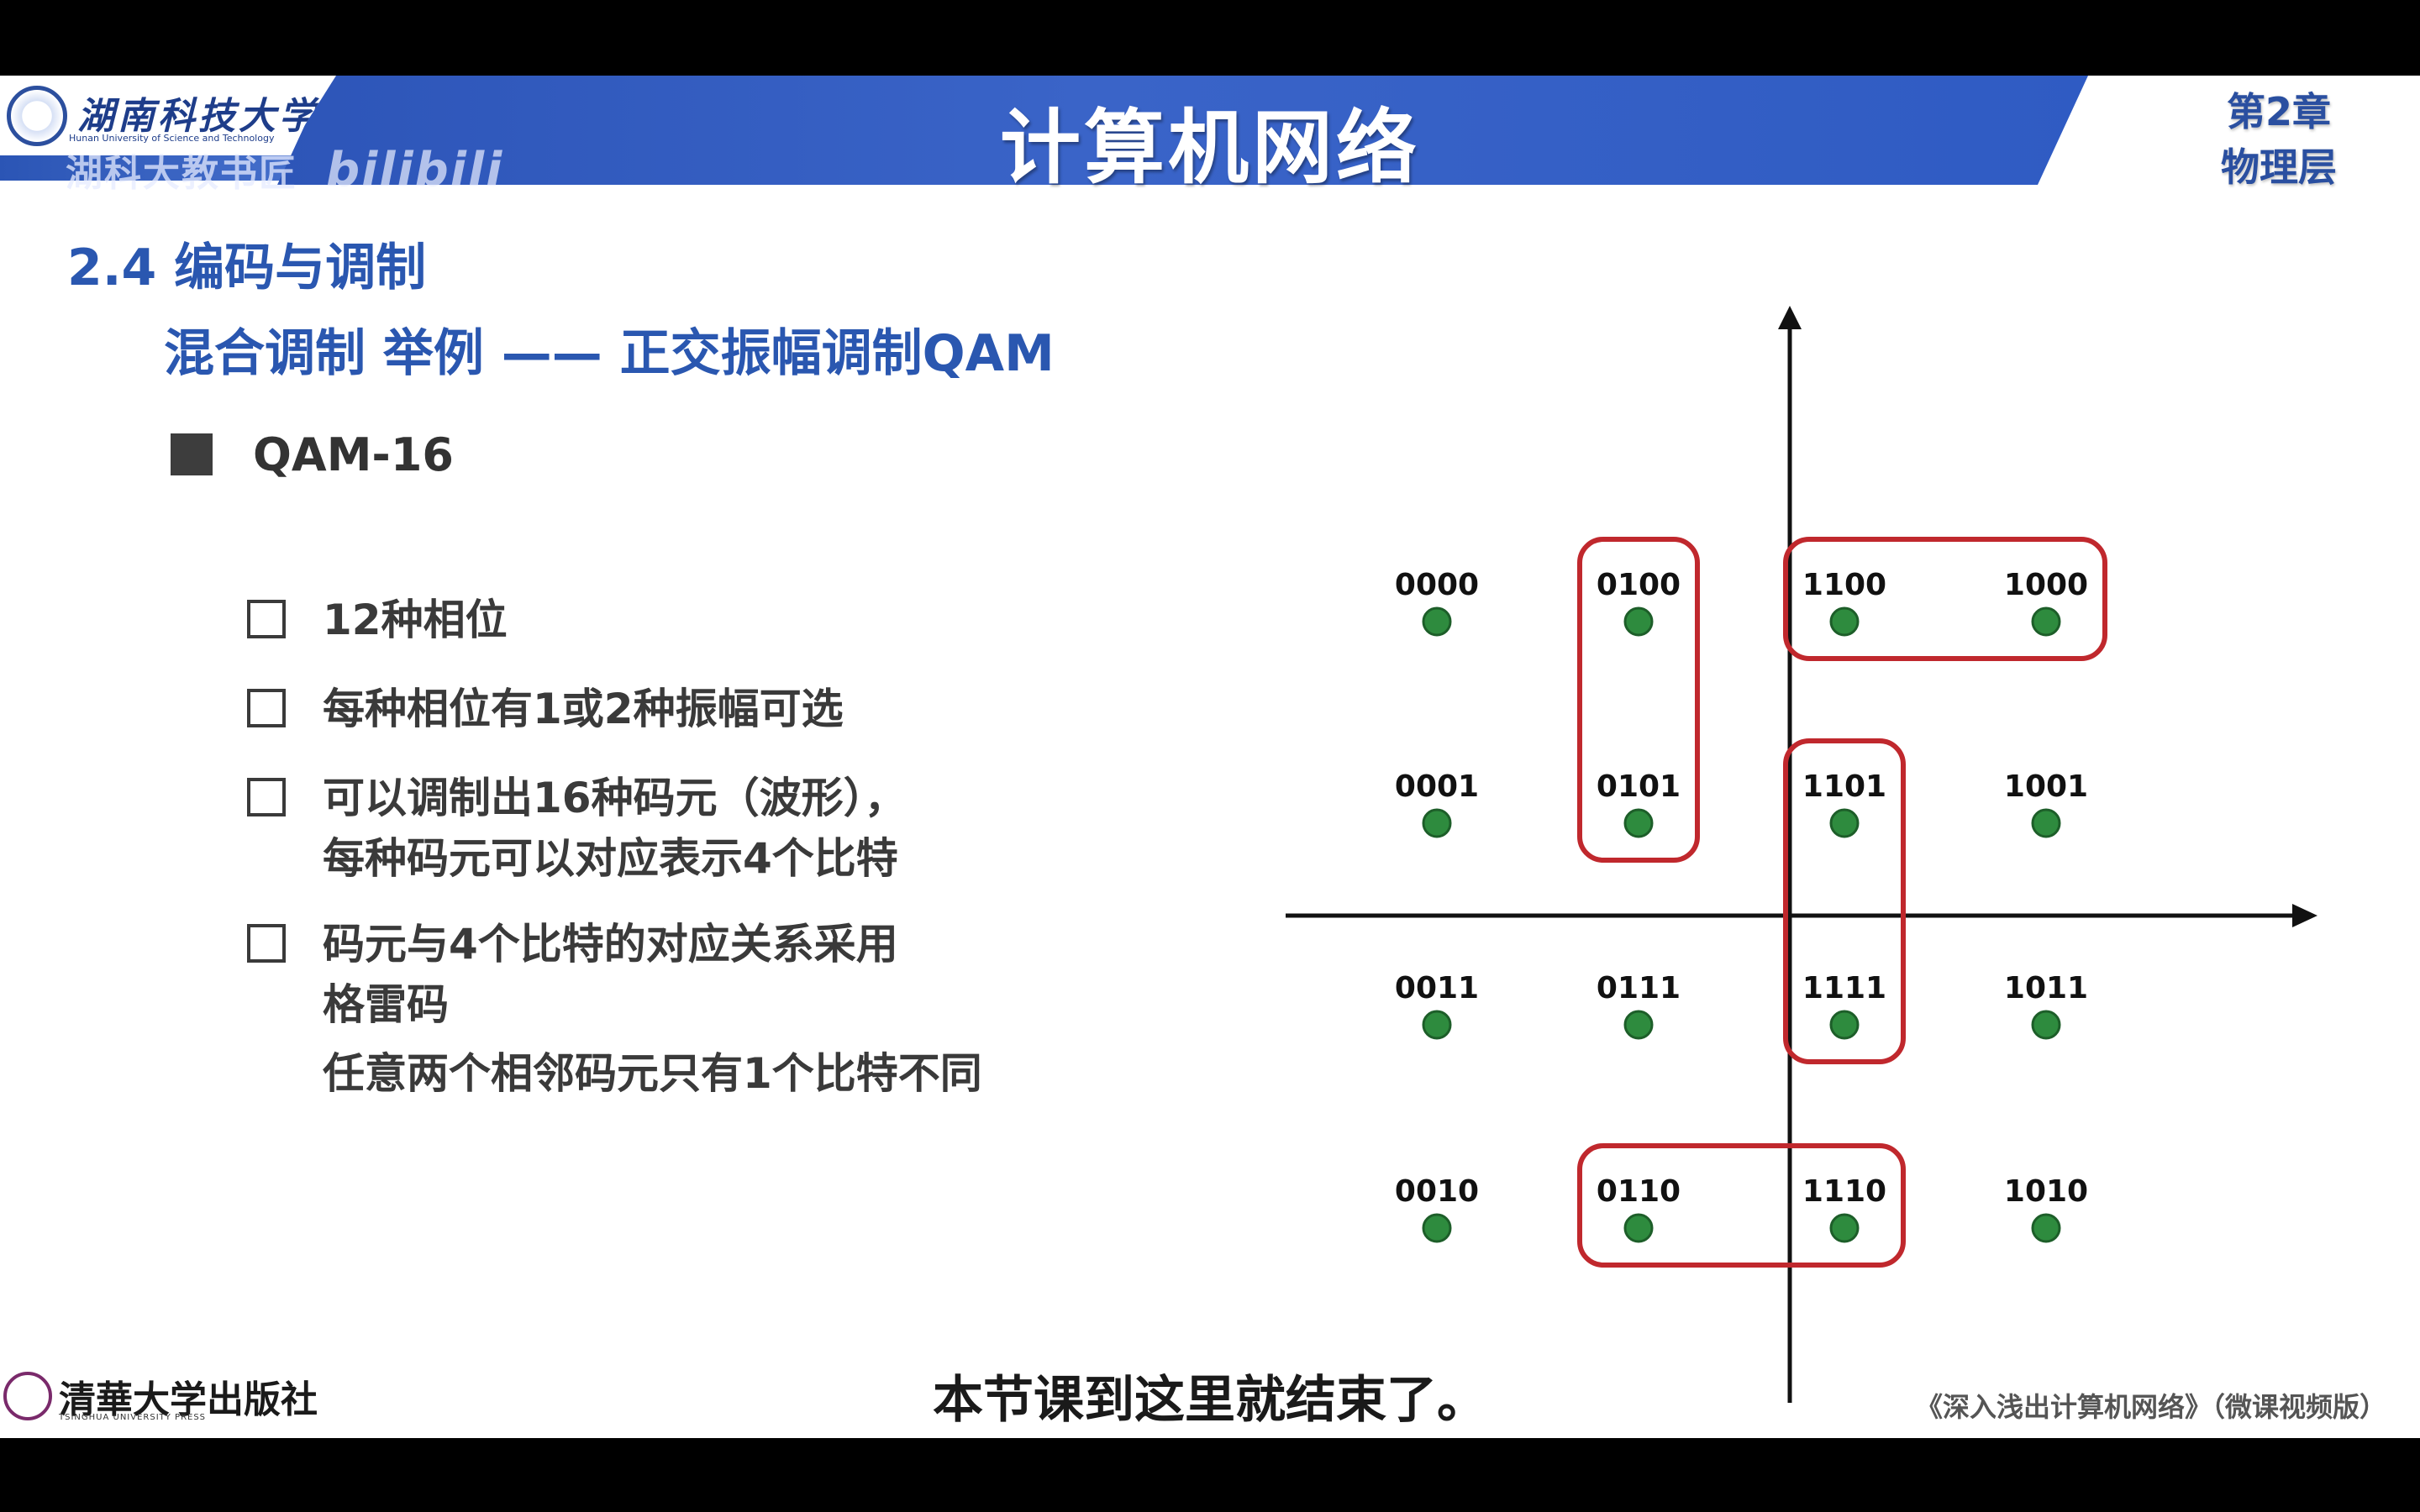 The image size is (2420, 1512). What do you see at coordinates (1639, 786) in the screenshot?
I see `constellation-point-label: 0101` at bounding box center [1639, 786].